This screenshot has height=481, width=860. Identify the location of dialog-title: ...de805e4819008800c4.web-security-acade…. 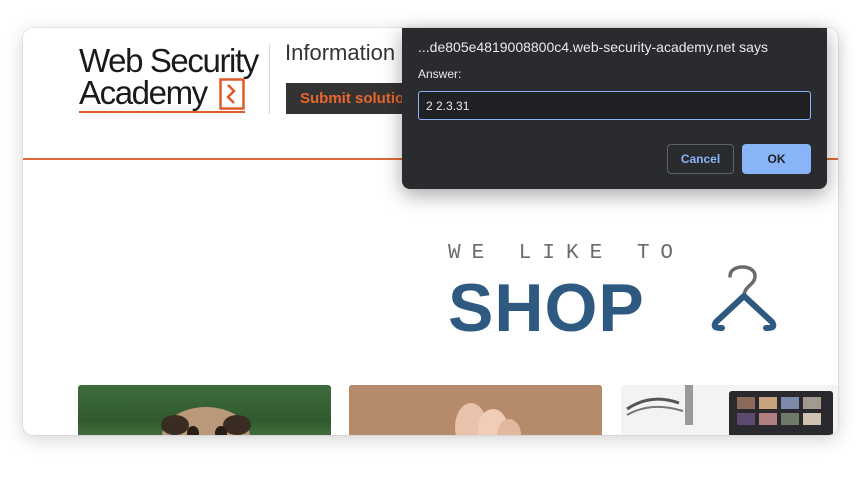
(593, 47).